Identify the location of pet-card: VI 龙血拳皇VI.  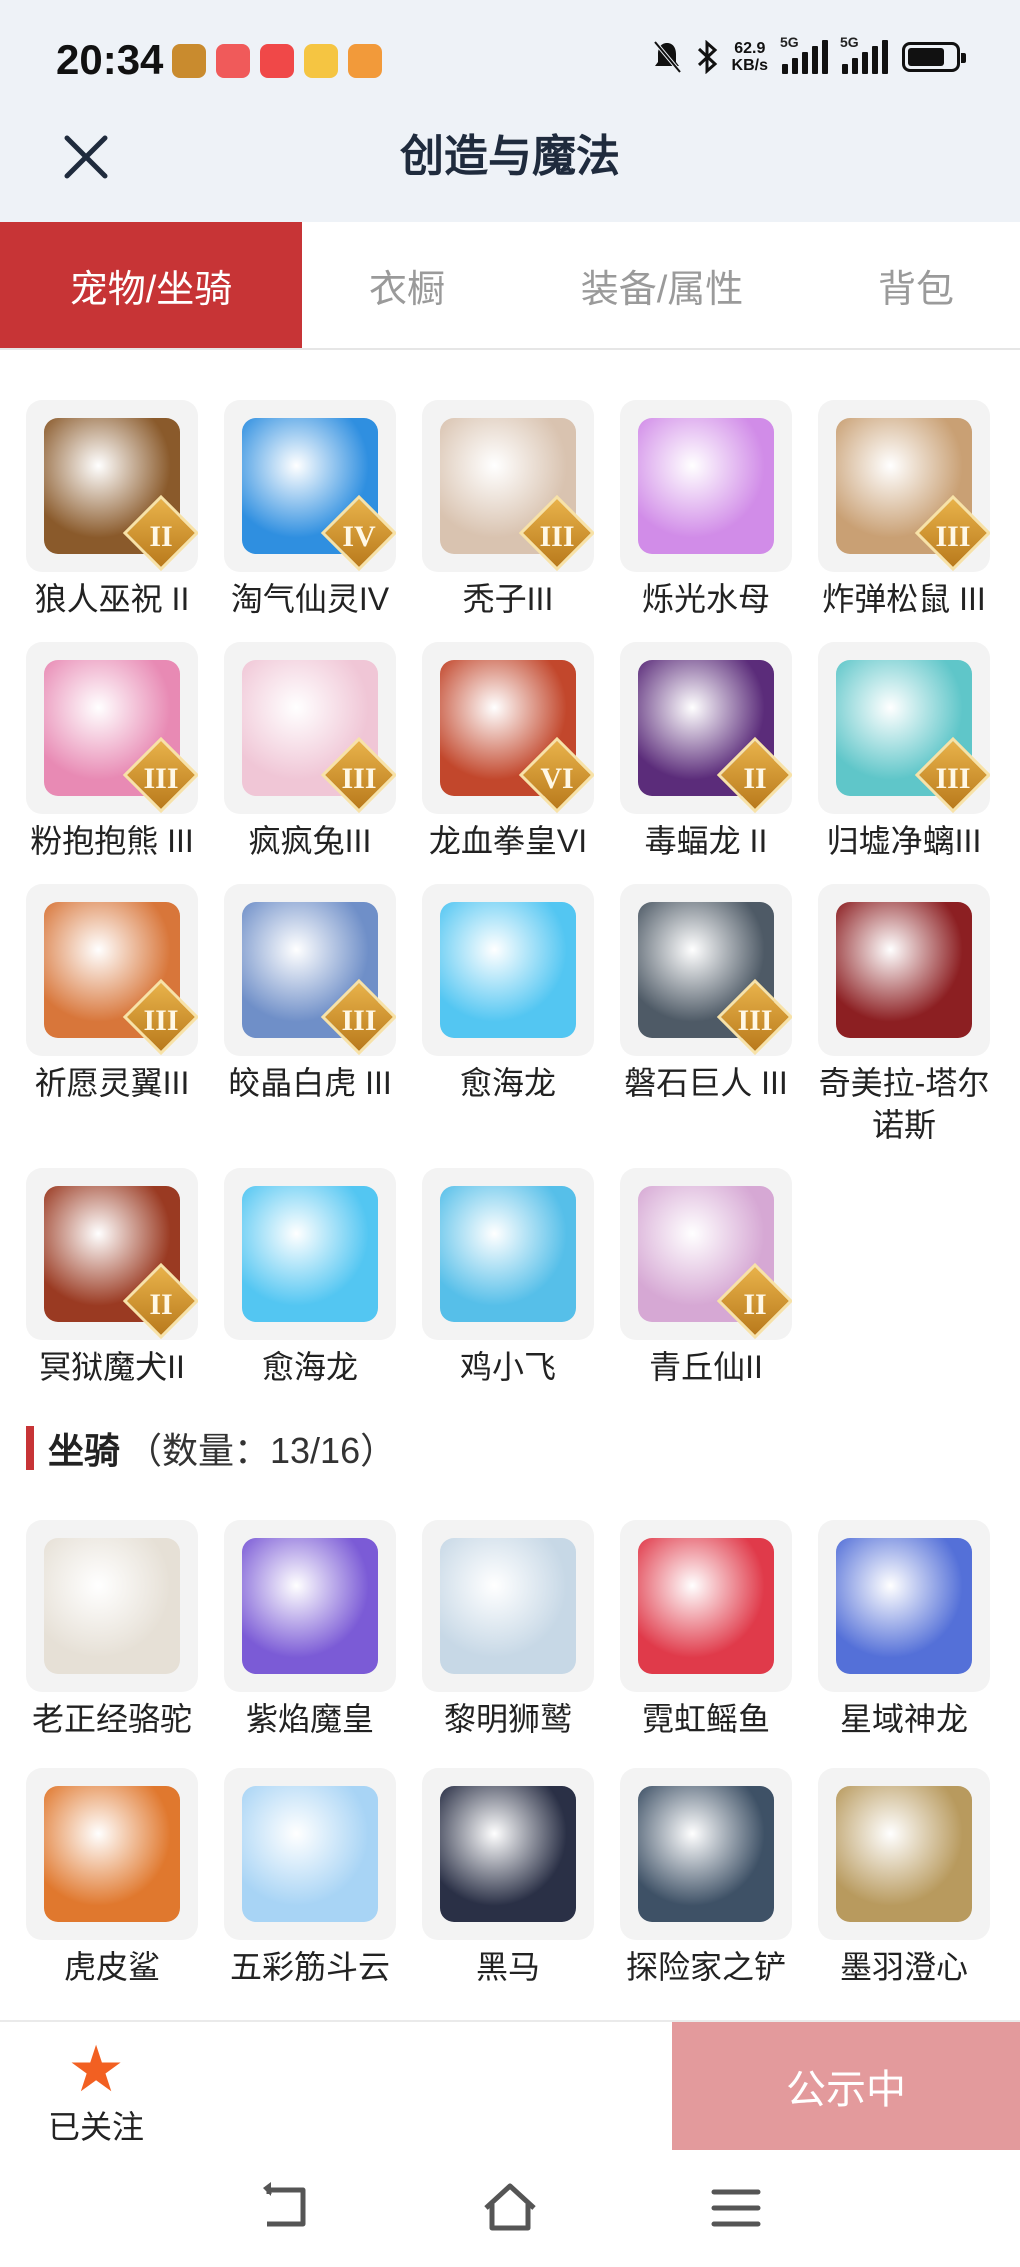
(508, 752).